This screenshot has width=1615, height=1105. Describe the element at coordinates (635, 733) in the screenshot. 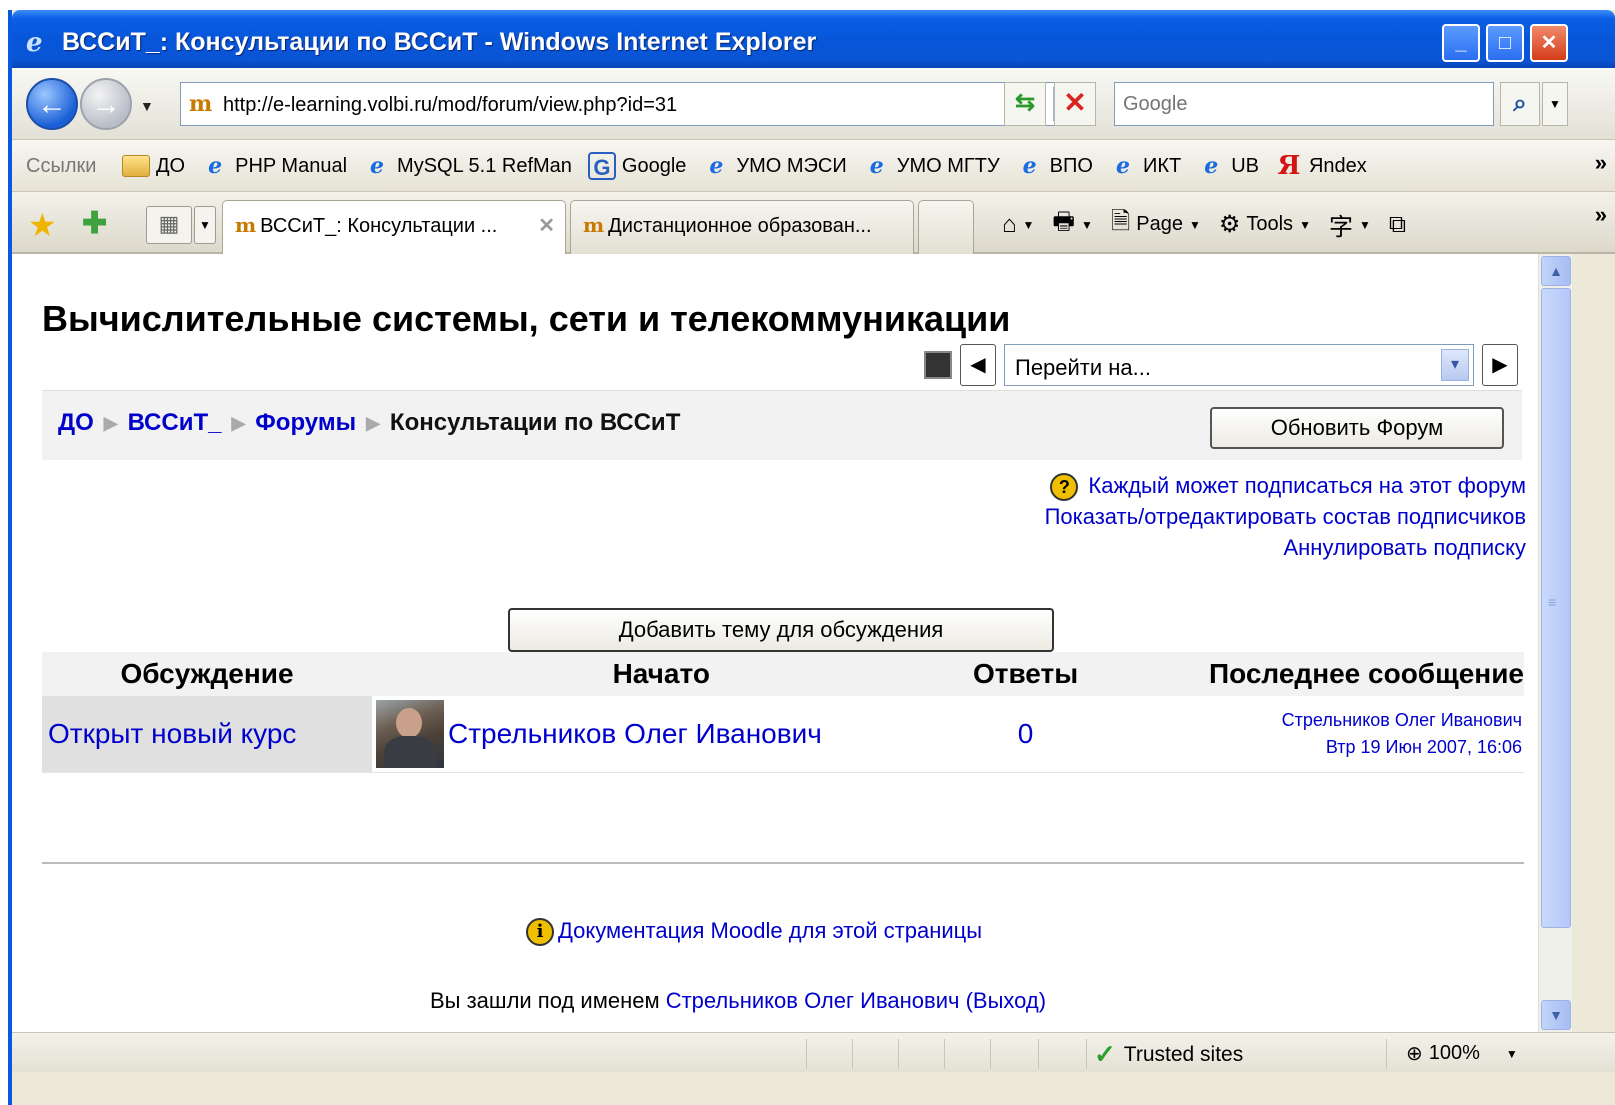

I see `starter-link: Стрельников Олег Иванович` at that location.